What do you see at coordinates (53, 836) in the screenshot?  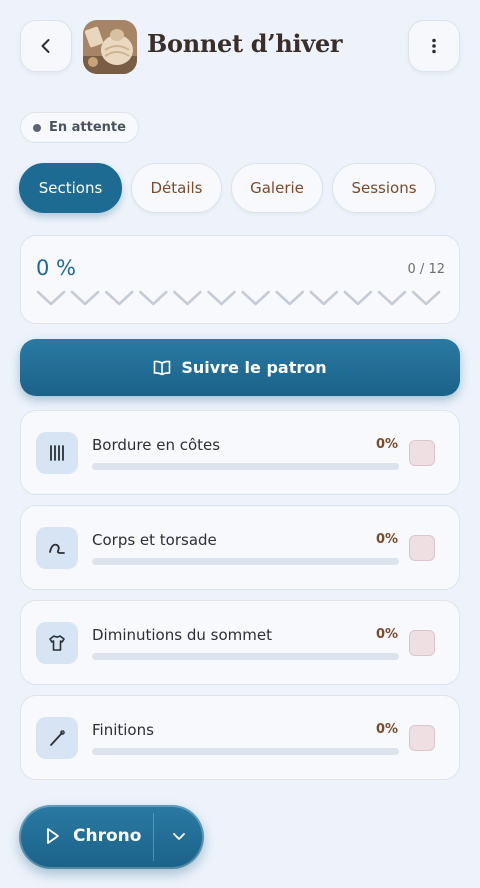 I see `play-icon` at bounding box center [53, 836].